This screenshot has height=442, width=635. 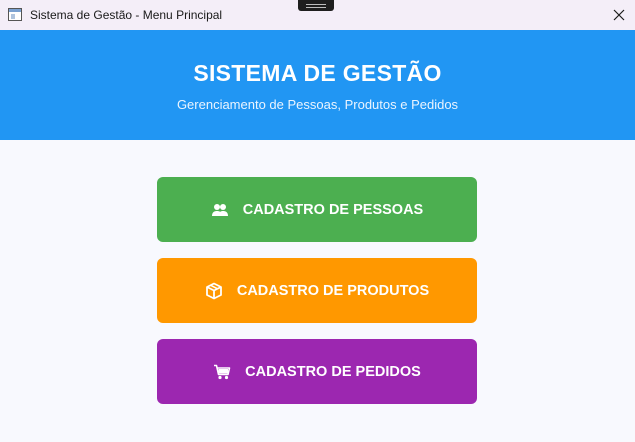 What do you see at coordinates (214, 291) in the screenshot?
I see `box-icon` at bounding box center [214, 291].